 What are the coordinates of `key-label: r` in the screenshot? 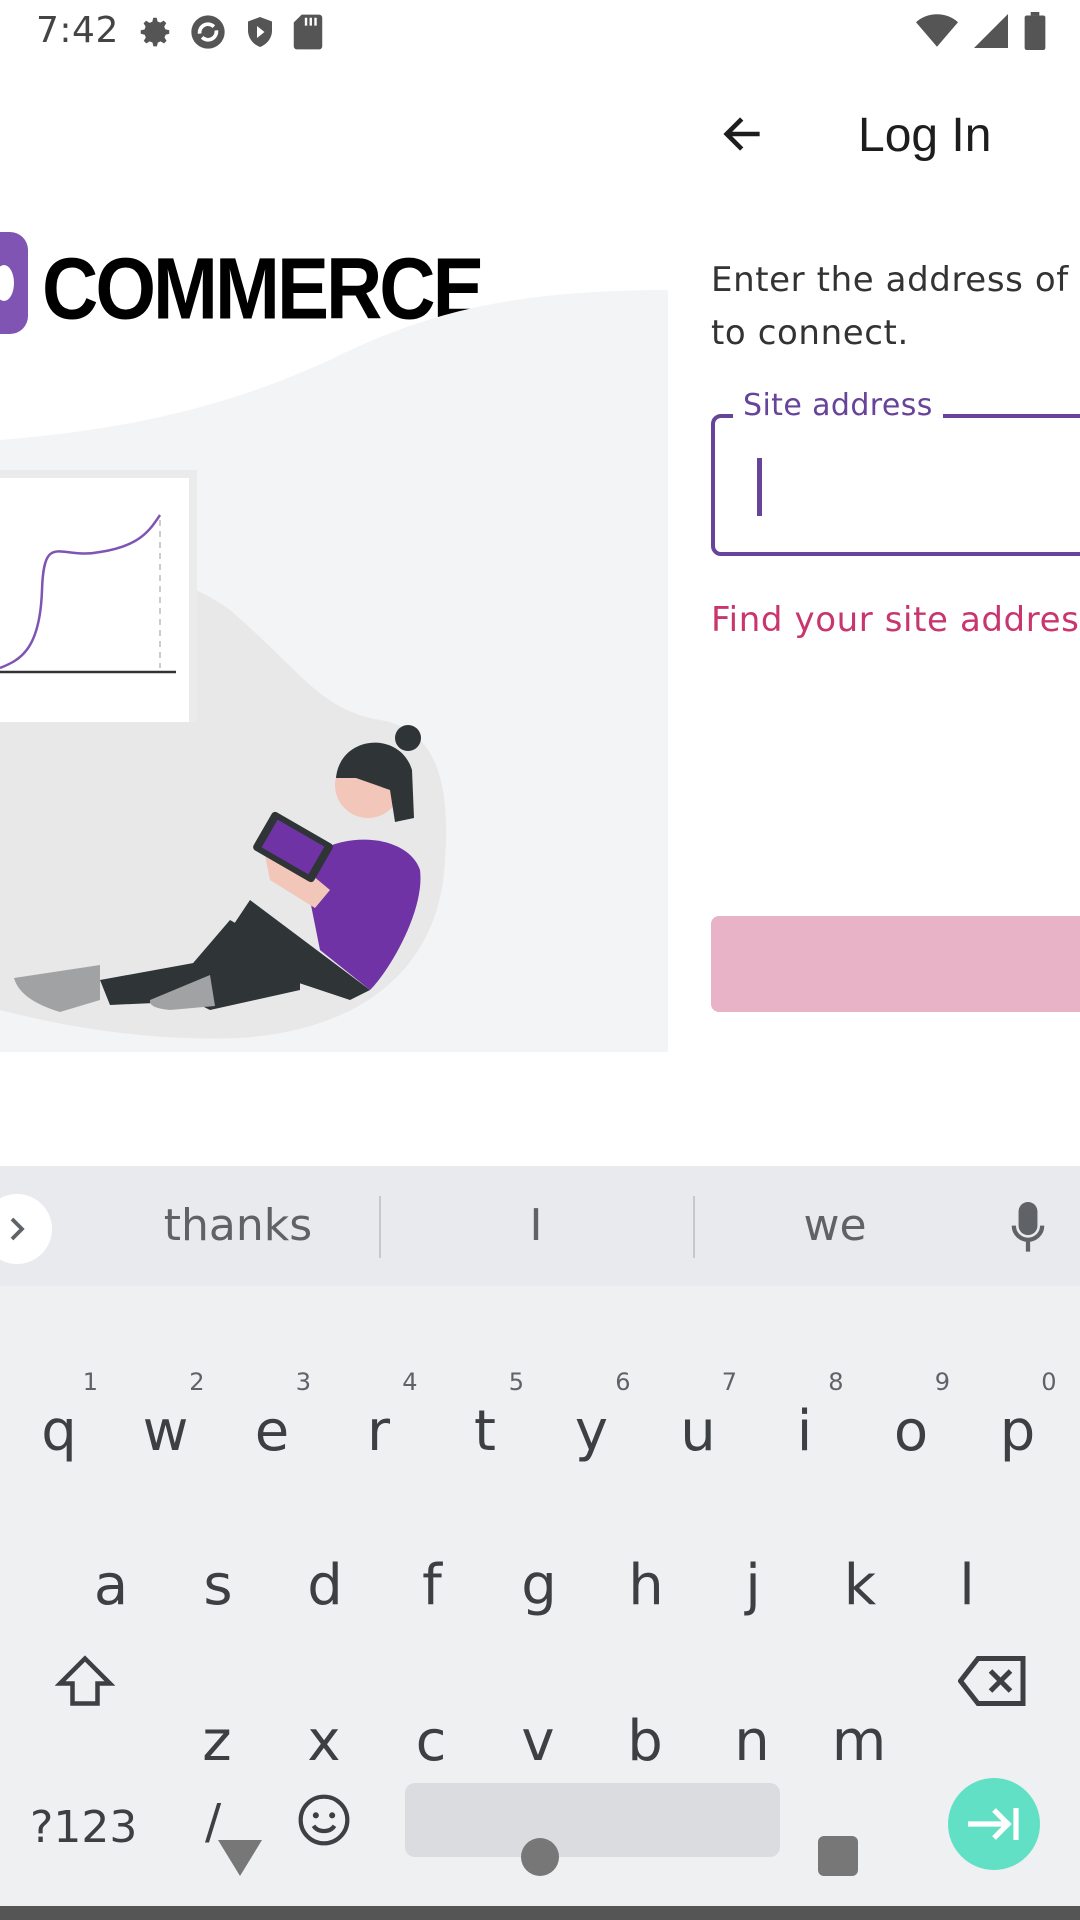 It's located at (378, 1431).